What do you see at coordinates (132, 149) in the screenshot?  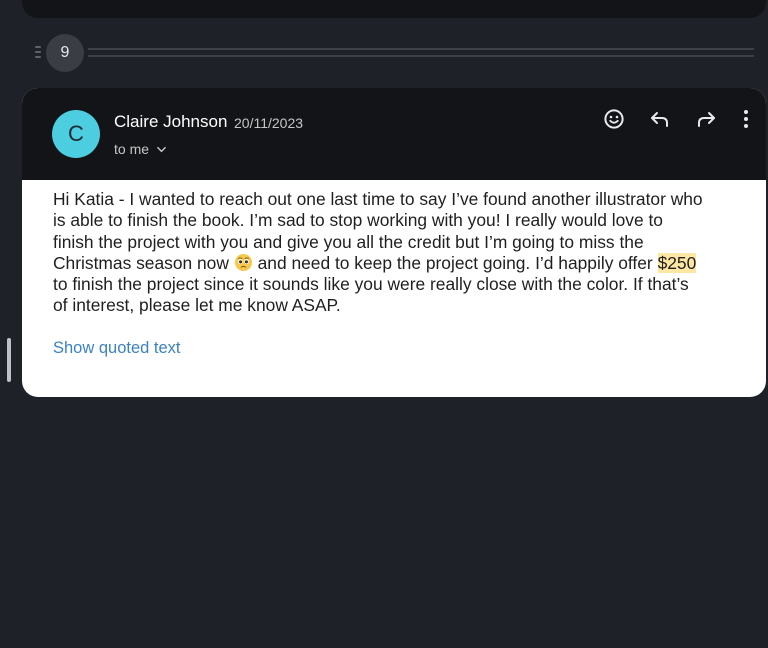 I see `recipient-label: to me` at bounding box center [132, 149].